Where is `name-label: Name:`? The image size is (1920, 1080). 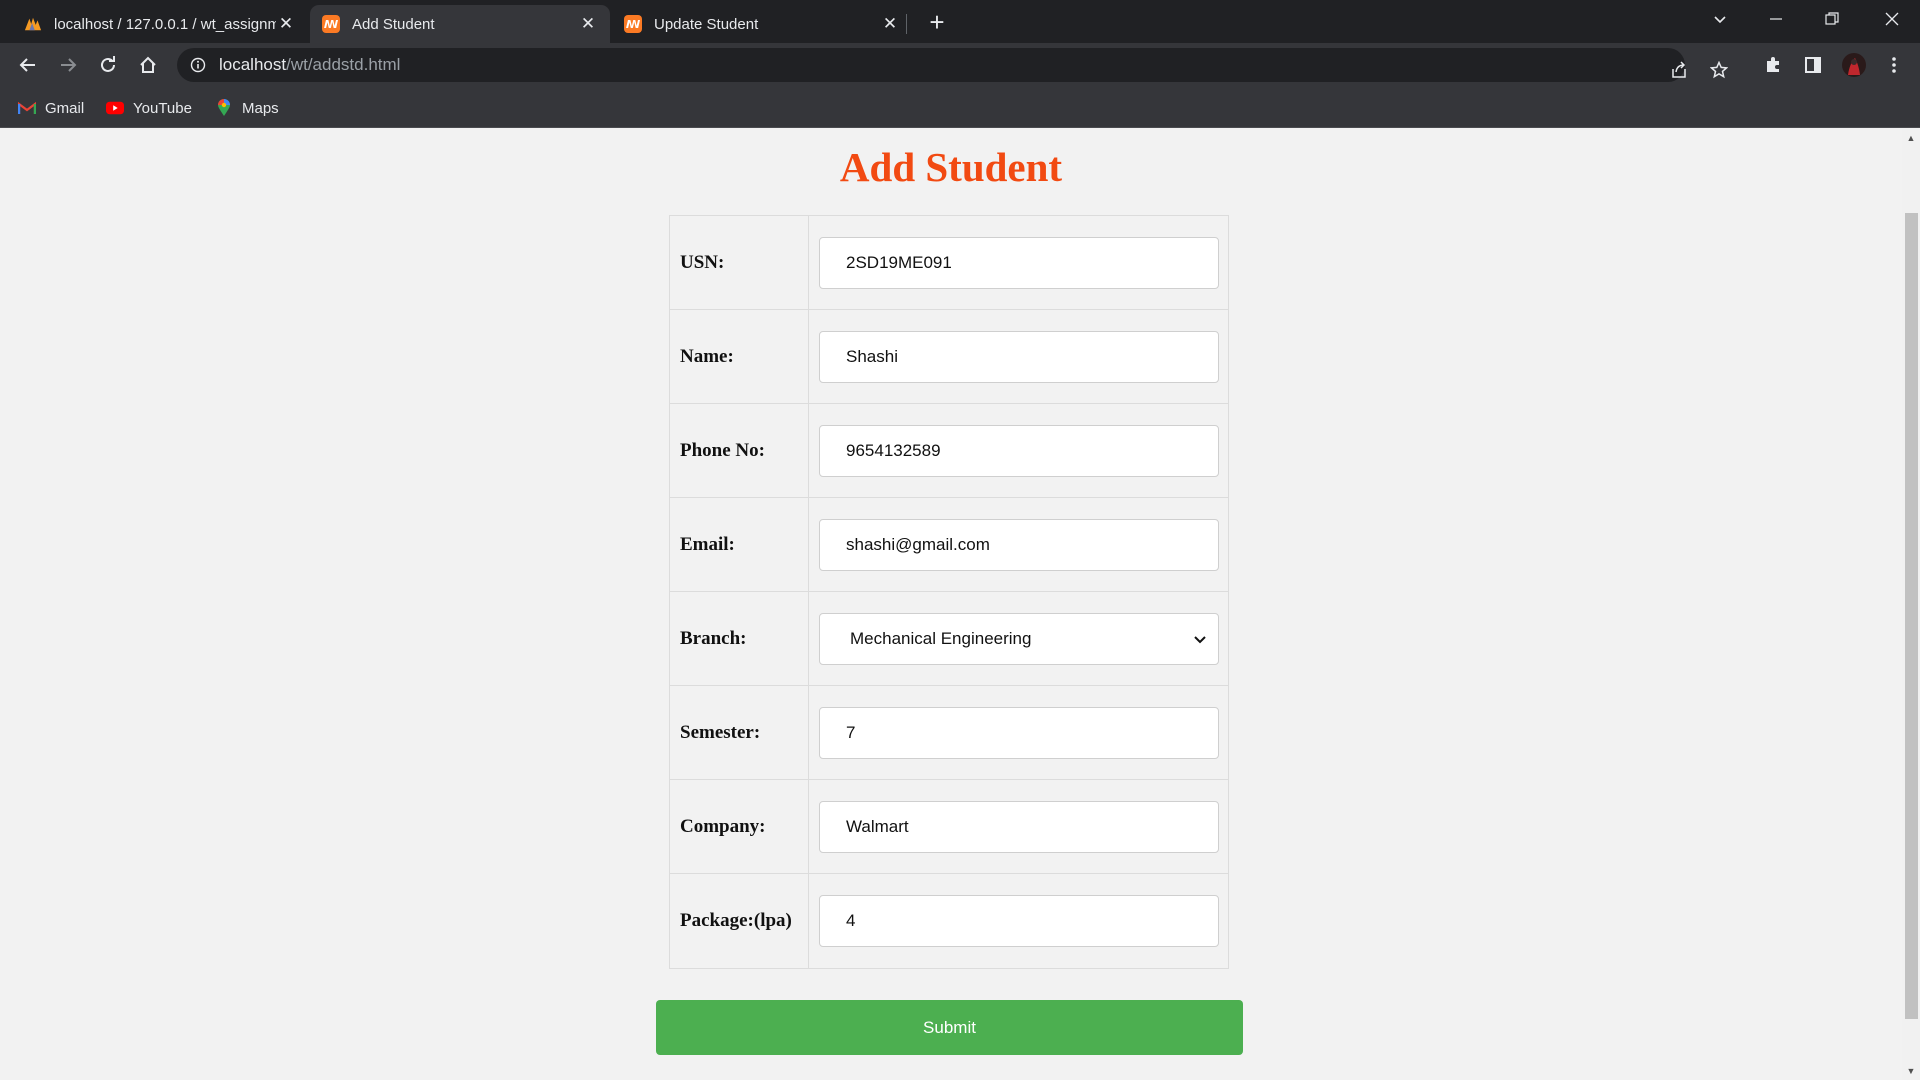
name-label: Name: is located at coordinates (739, 356).